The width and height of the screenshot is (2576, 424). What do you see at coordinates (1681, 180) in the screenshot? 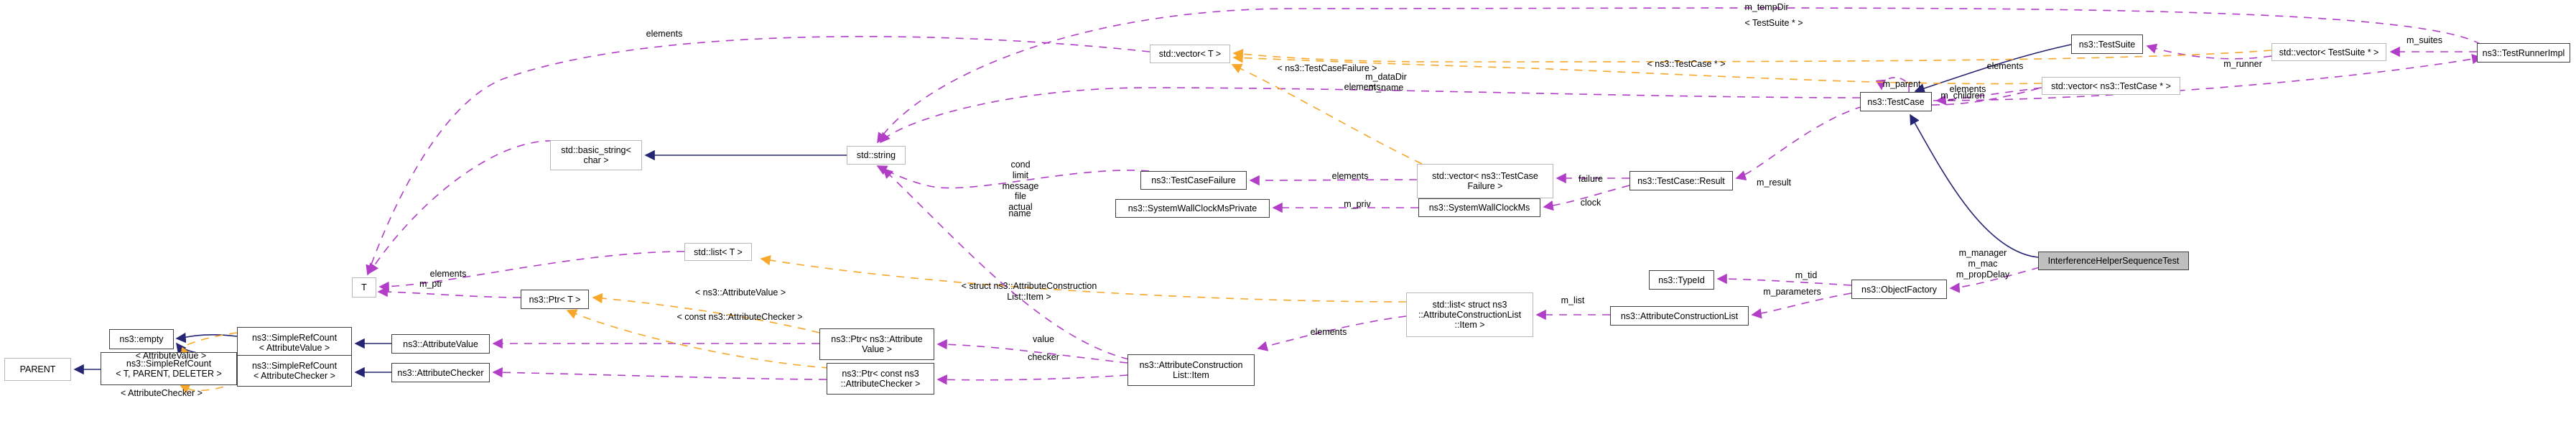
I see `class-node-testCaseResult: ns3::TestCase::Result` at bounding box center [1681, 180].